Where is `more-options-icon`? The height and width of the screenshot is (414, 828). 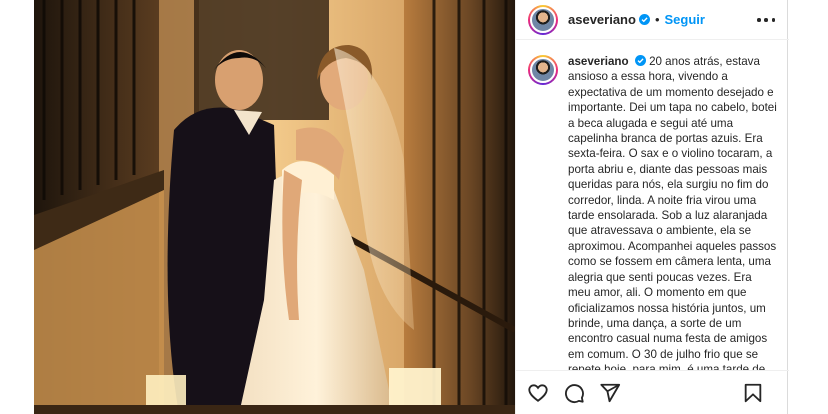 more-options-icon is located at coordinates (766, 20).